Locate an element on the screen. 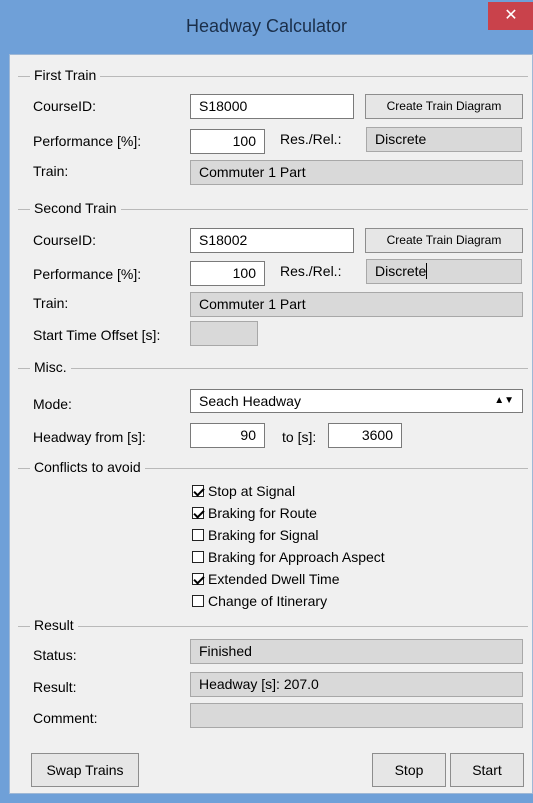 The image size is (533, 803). conflict-checkbox-label: Braking for Approach Aspect is located at coordinates (296, 557).